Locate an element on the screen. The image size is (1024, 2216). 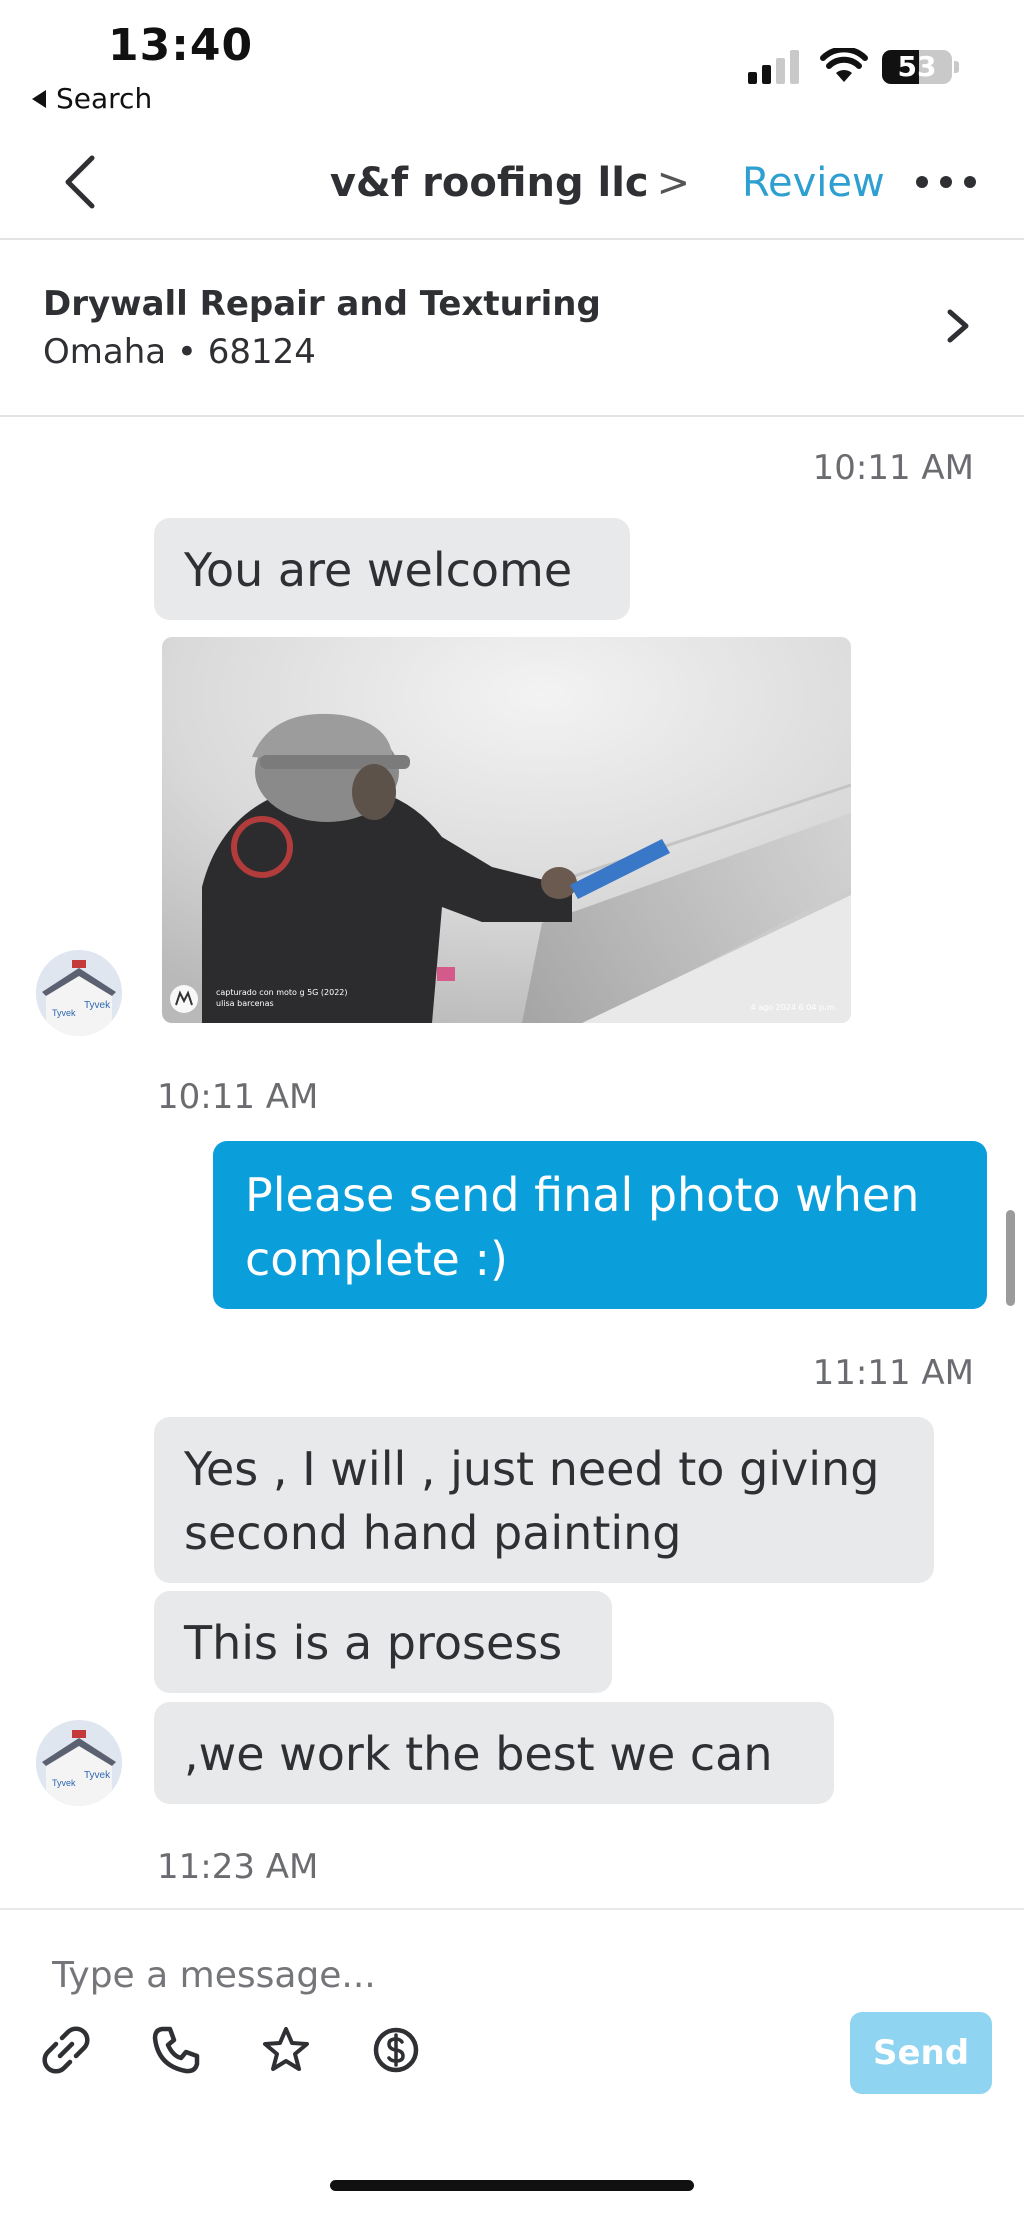
incoming-message-bubble: ,we work the best we can is located at coordinates (494, 1753).